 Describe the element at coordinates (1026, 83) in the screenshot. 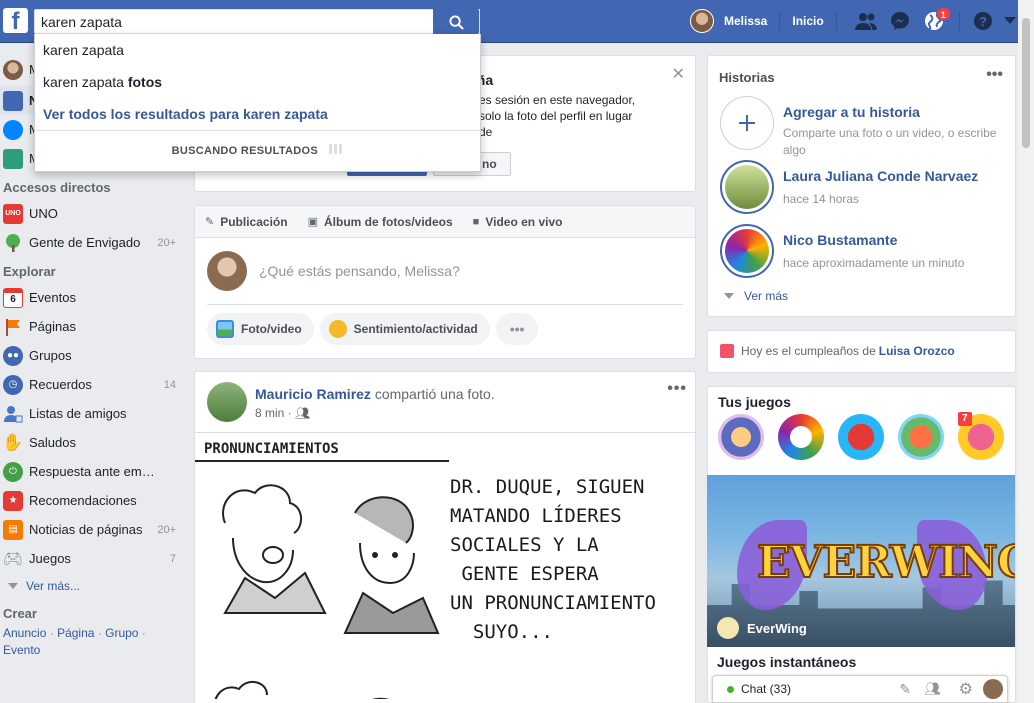

I see `scrollbar-thumb` at that location.